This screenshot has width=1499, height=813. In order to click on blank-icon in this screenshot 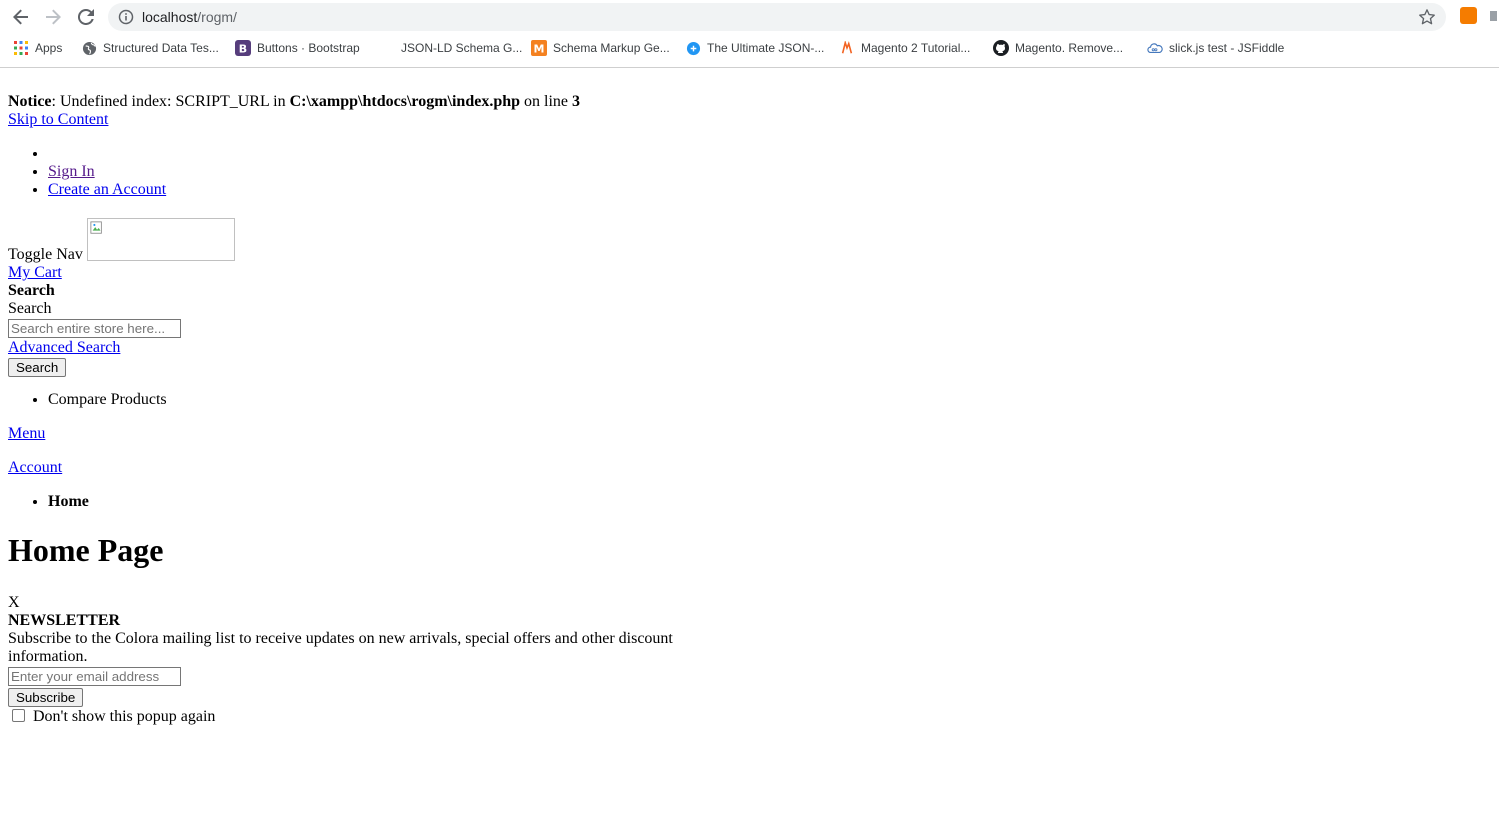, I will do `click(387, 48)`.